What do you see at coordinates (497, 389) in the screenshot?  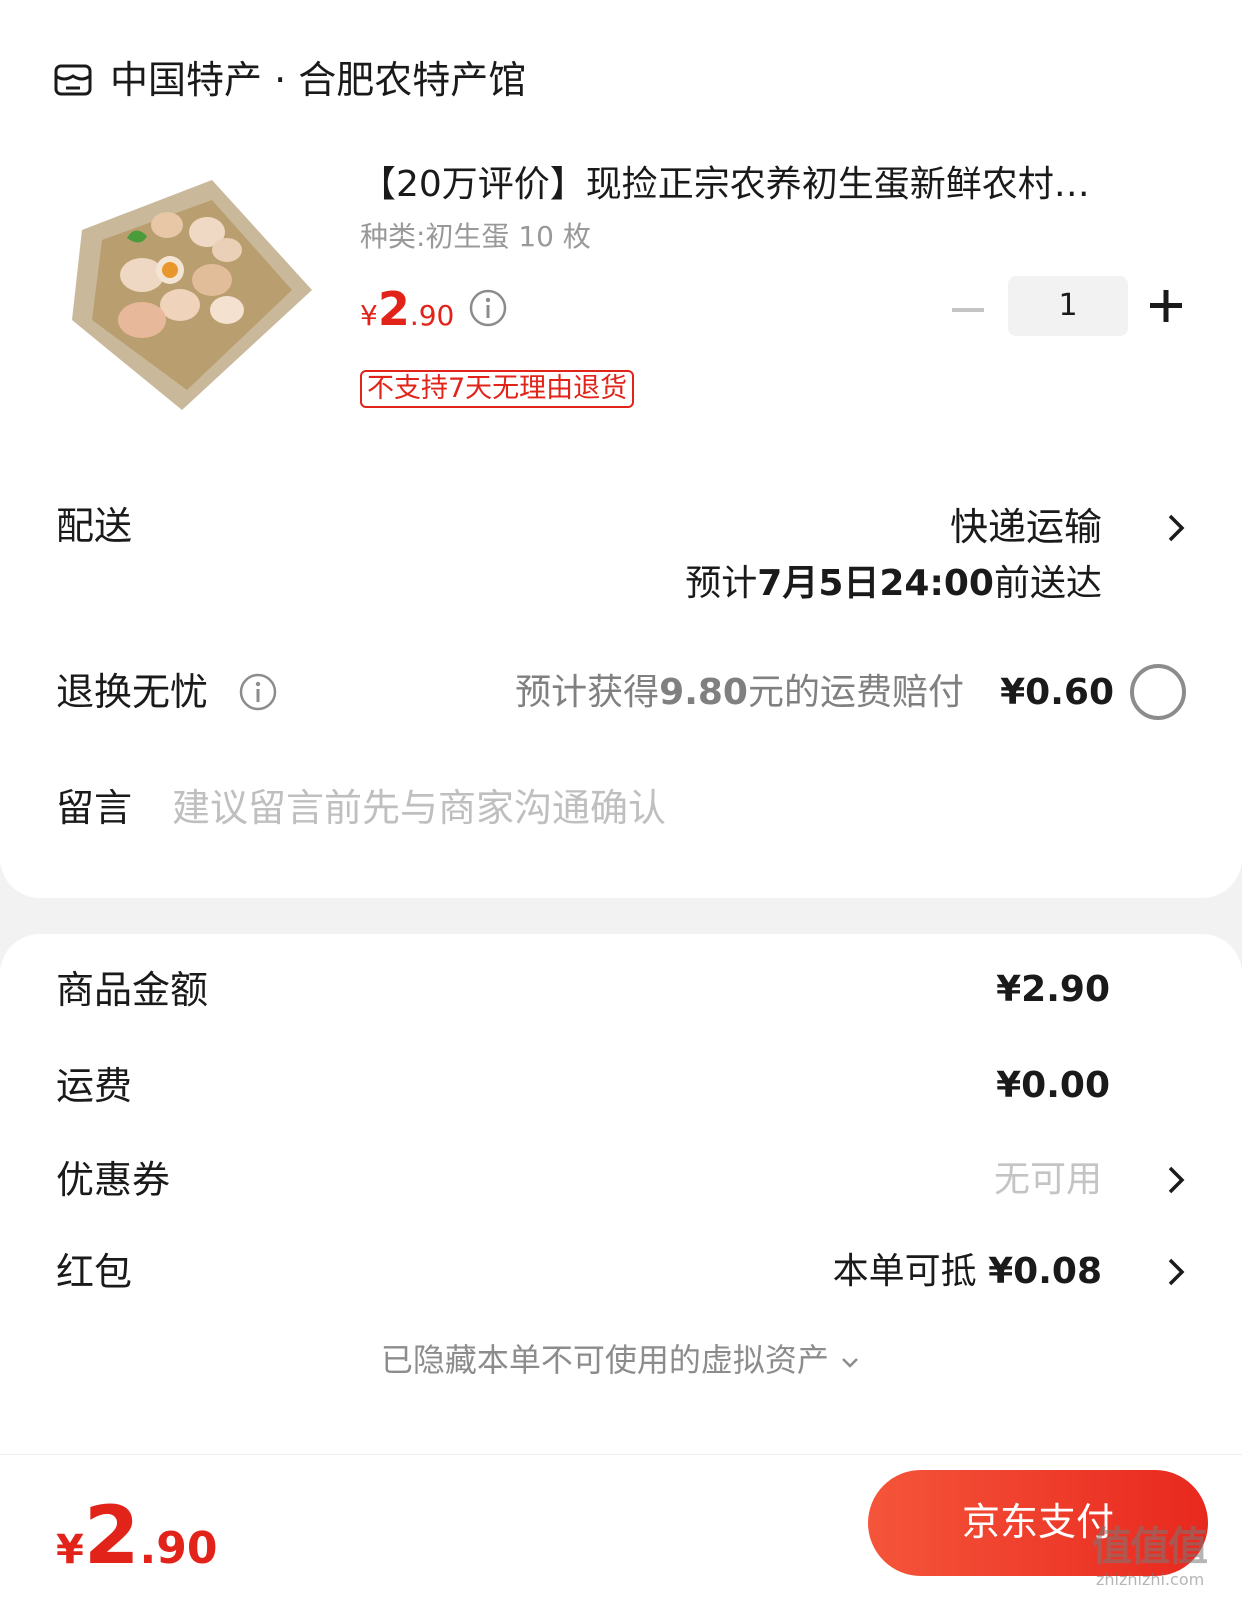 I see `no-return-badge: 不支持7天无理由退货` at bounding box center [497, 389].